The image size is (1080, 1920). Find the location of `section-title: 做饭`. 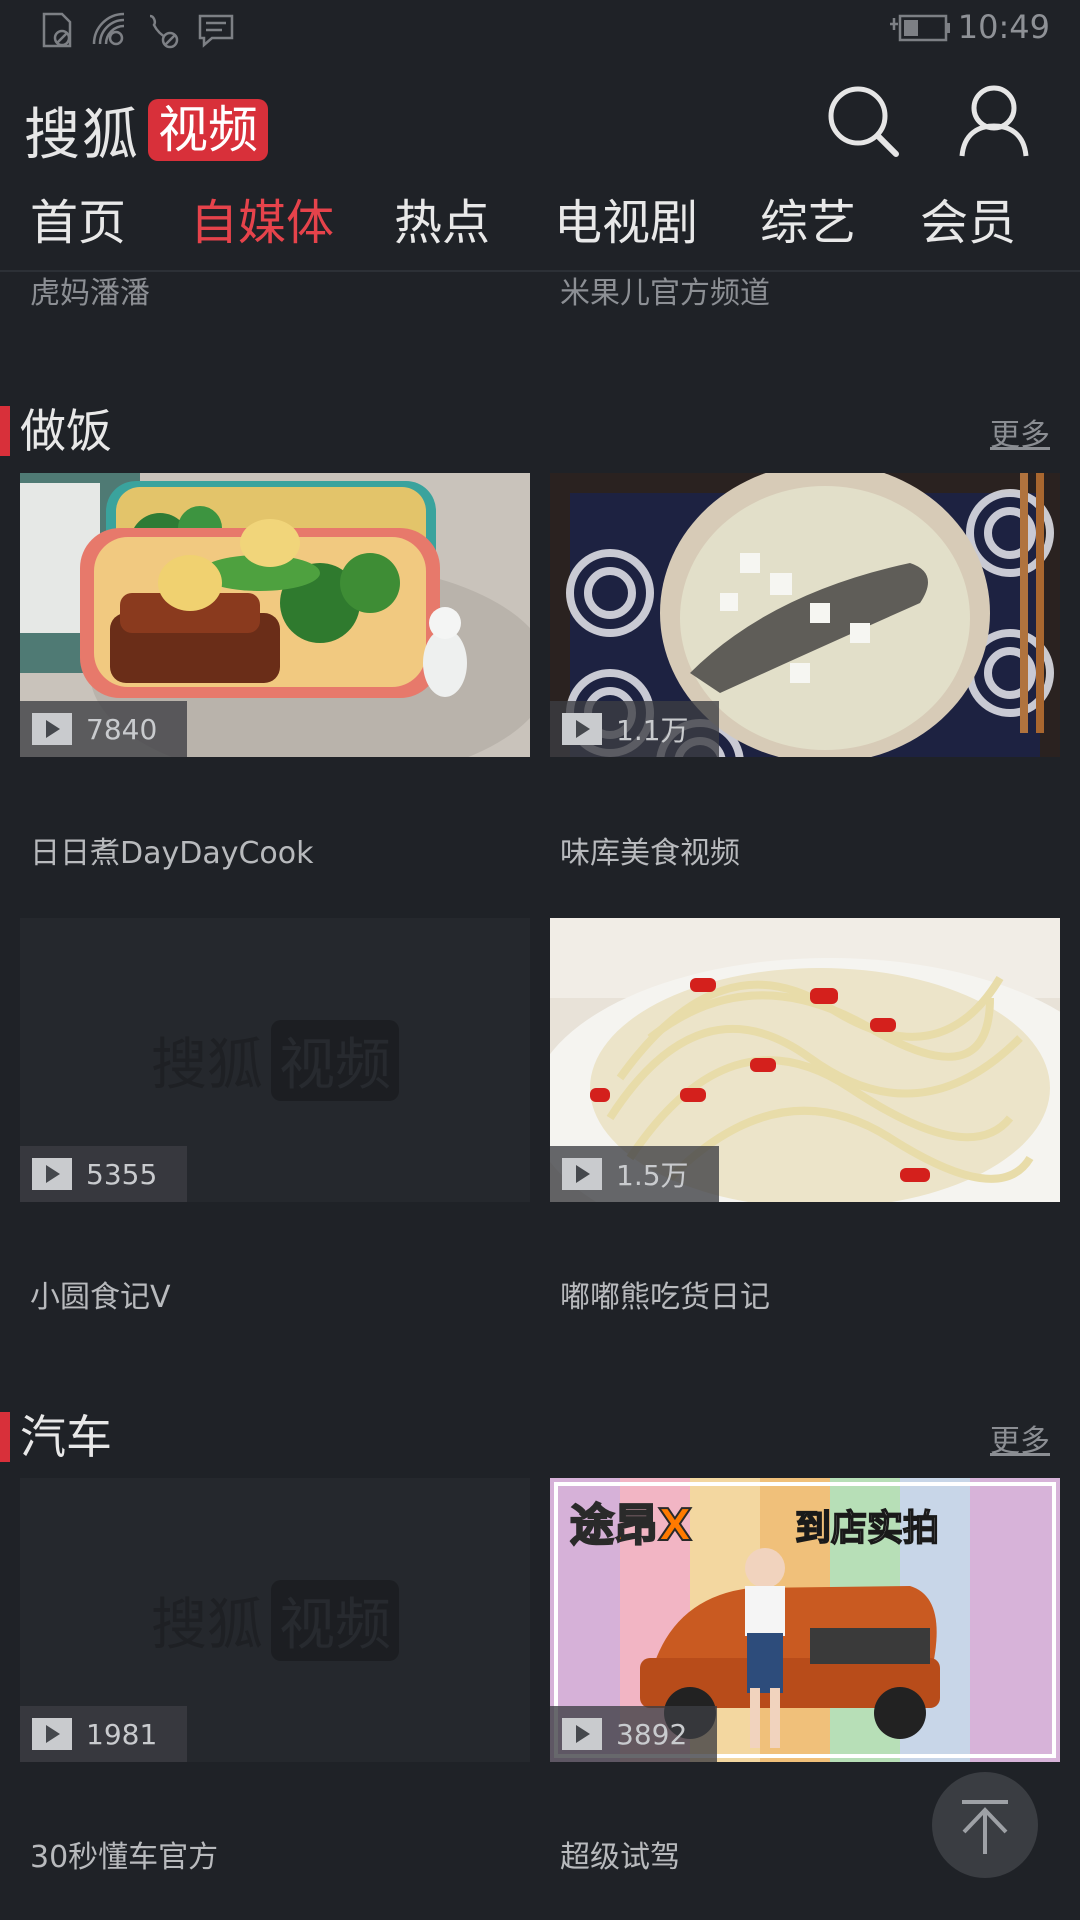

section-title: 做饭 is located at coordinates (66, 431).